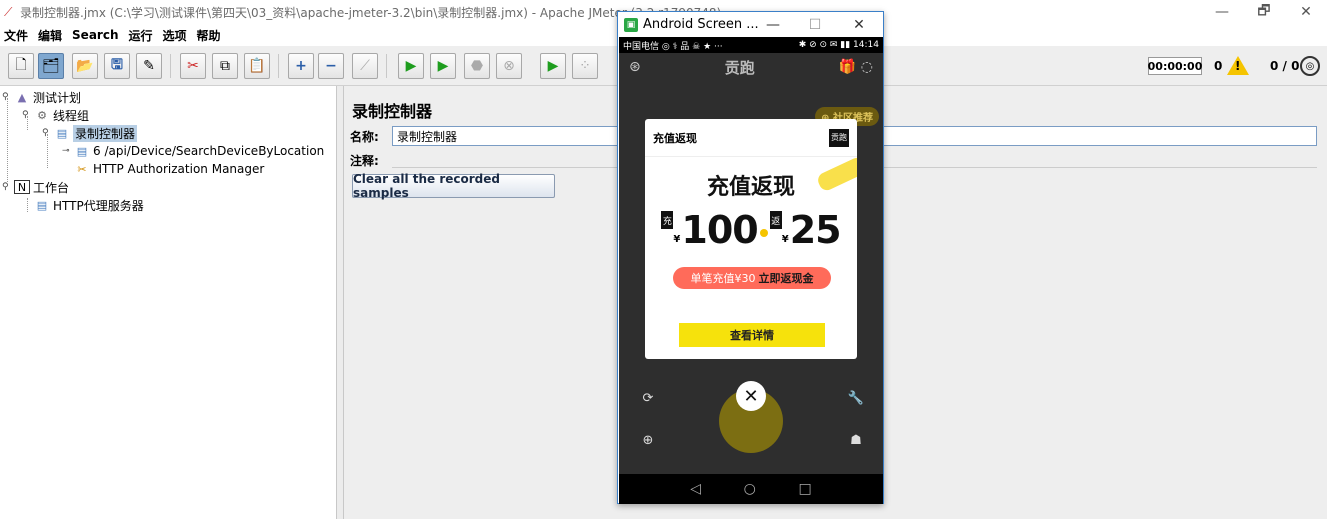 The image size is (1327, 519). Describe the element at coordinates (62, 133) in the screenshot. I see `controller-icon: ▤` at that location.